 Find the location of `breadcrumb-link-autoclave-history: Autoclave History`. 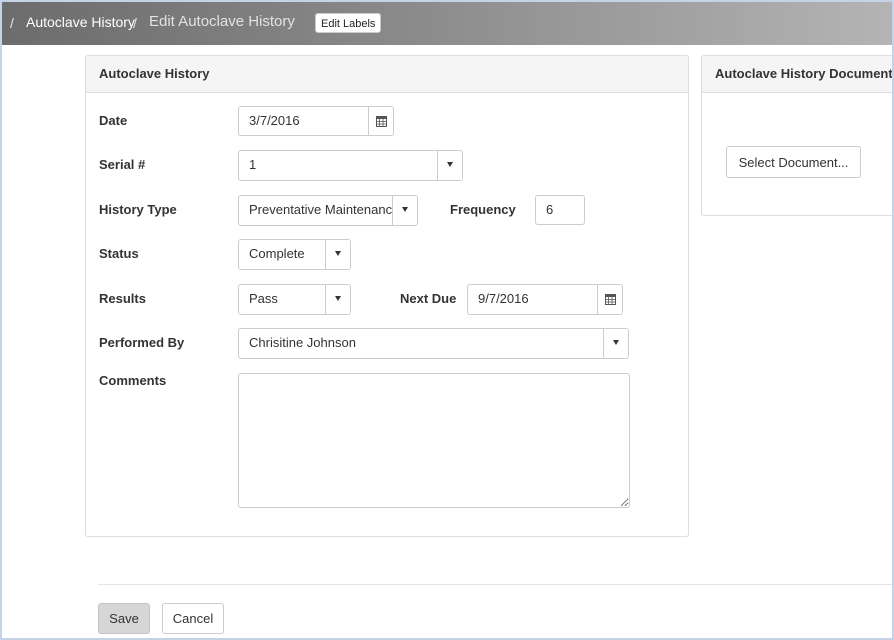

breadcrumb-link-autoclave-history: Autoclave History is located at coordinates (80, 22).